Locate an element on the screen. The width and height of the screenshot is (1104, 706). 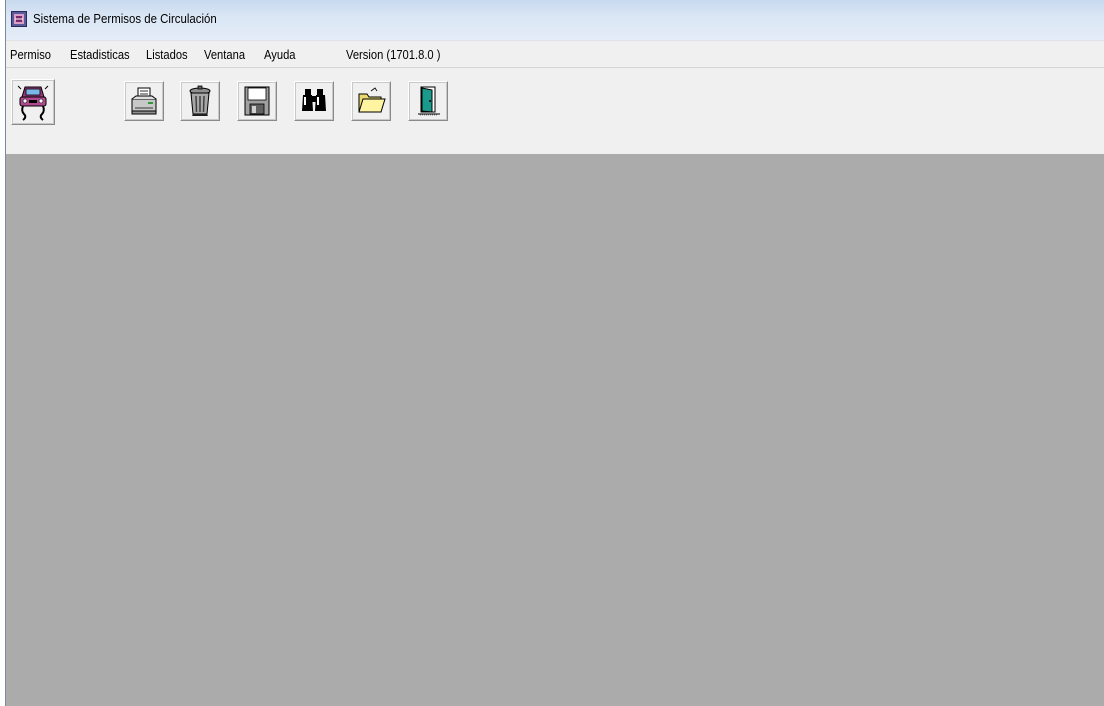
print-button is located at coordinates (144, 101).